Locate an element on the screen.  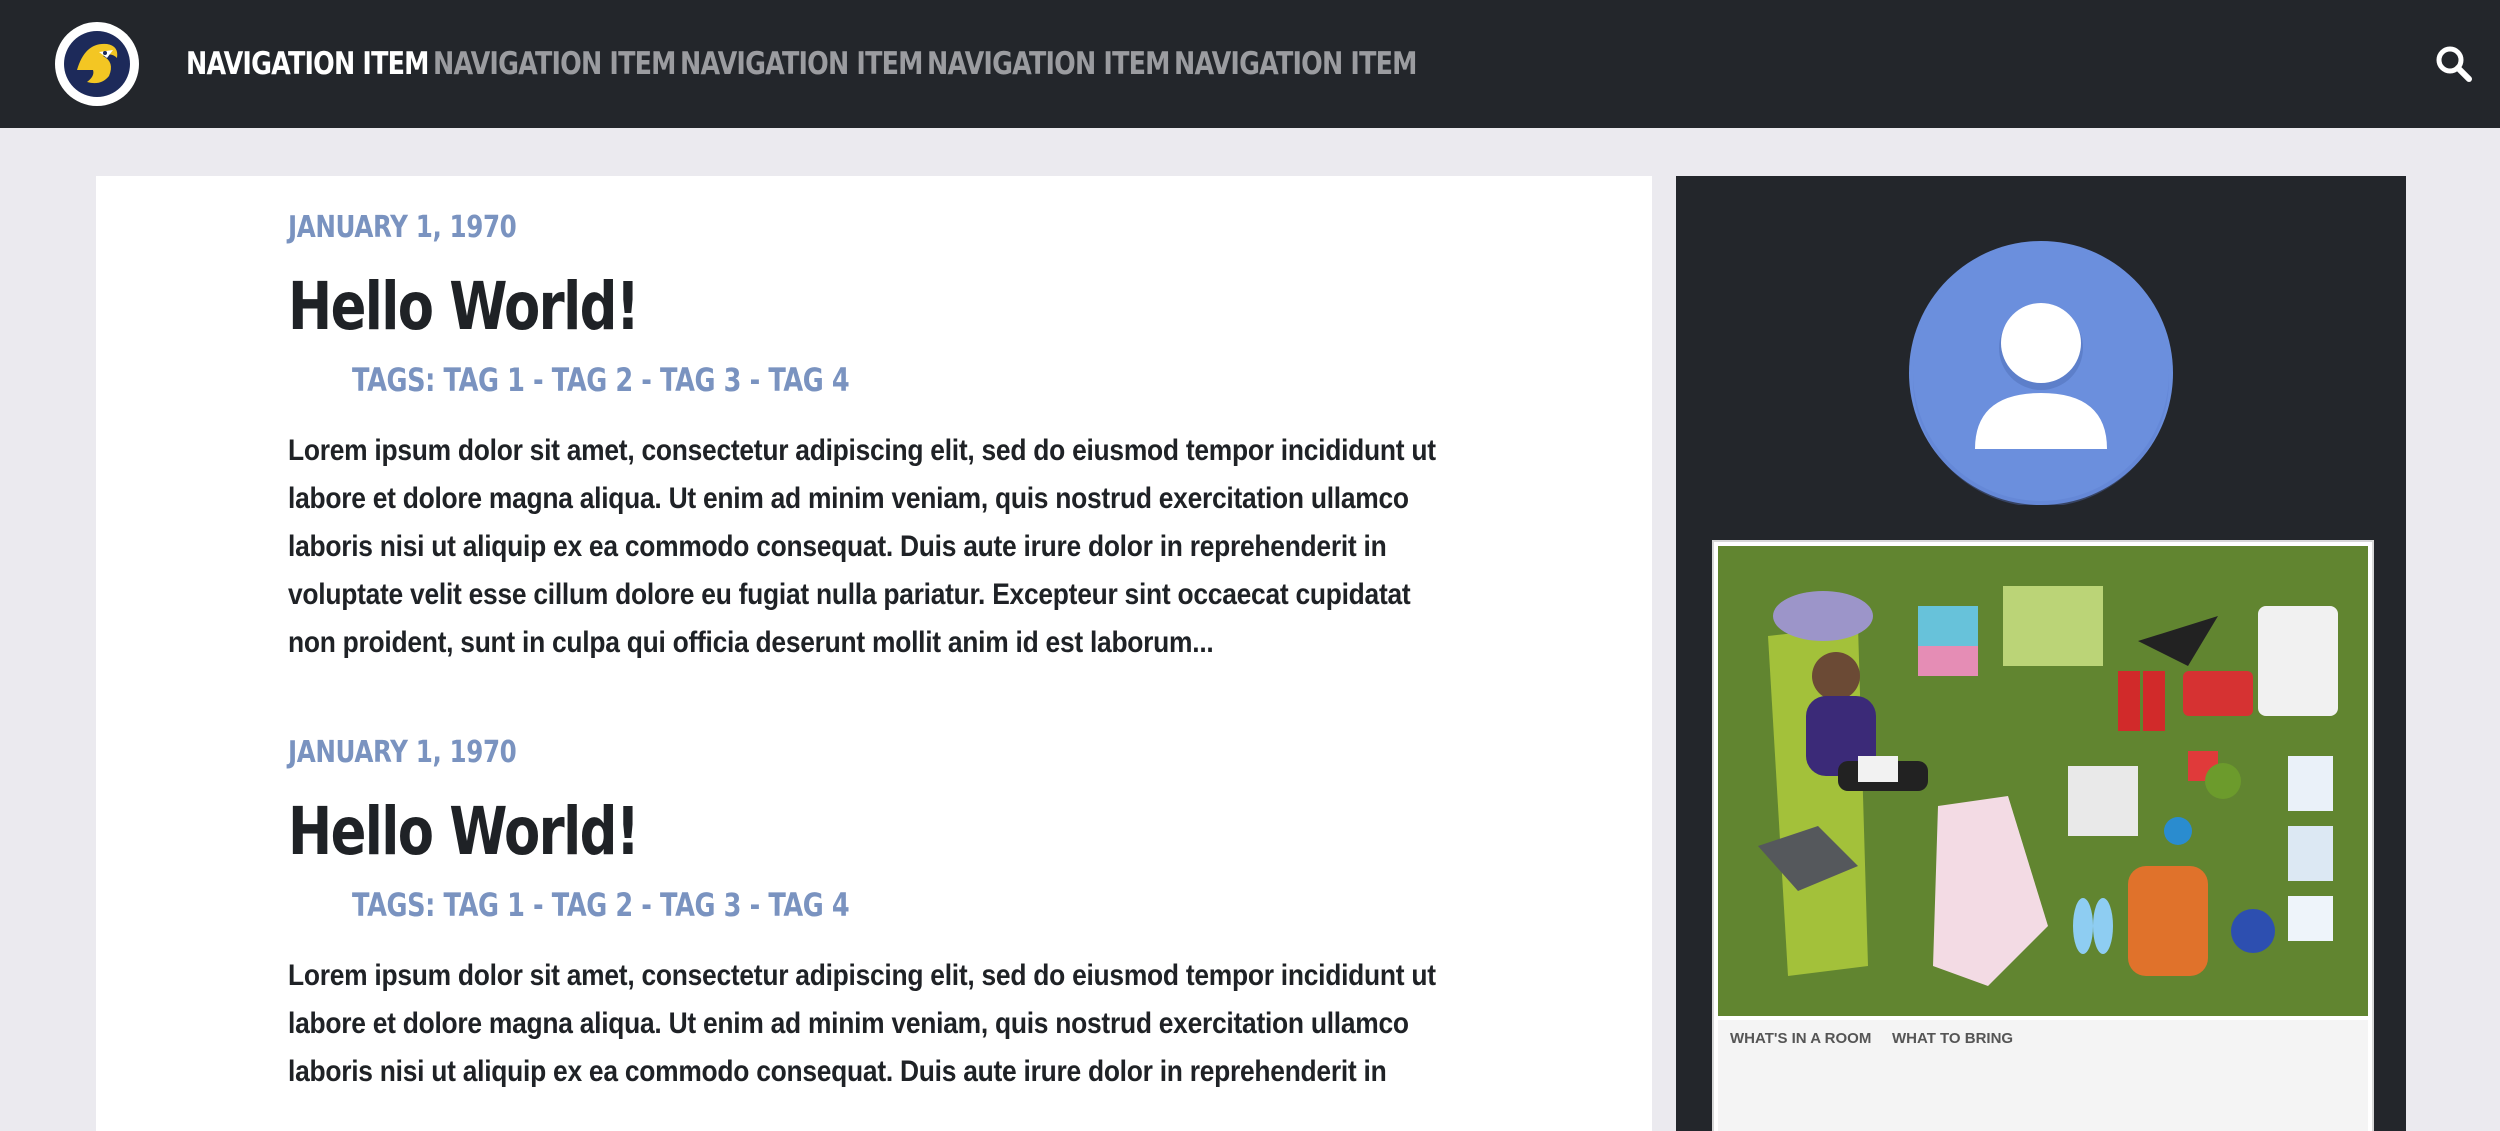
packing-heading-room: WHAT'S IN A ROOM is located at coordinates (1801, 1038).